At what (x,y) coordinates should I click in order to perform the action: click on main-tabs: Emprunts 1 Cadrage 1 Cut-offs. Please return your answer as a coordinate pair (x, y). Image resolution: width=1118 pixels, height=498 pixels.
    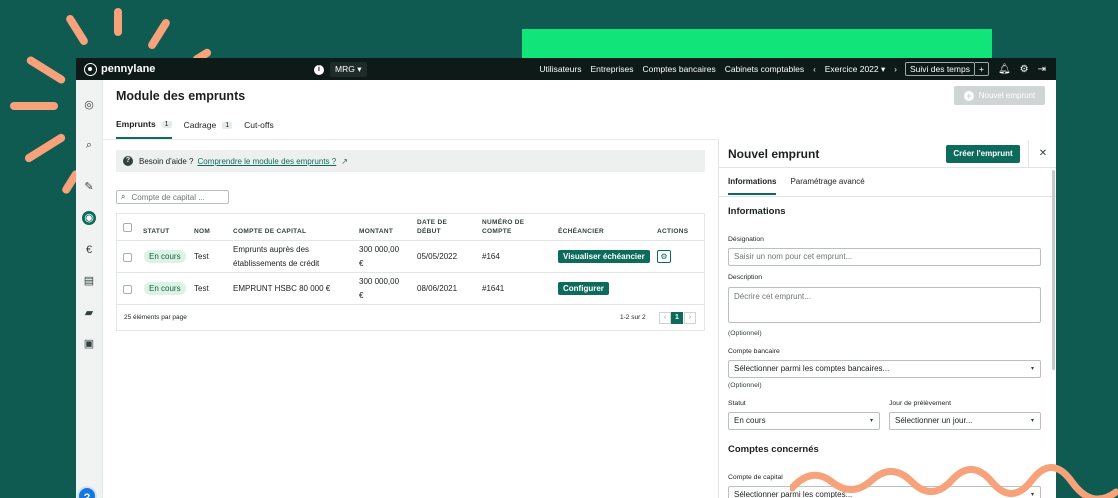
    Looking at the image, I should click on (201, 129).